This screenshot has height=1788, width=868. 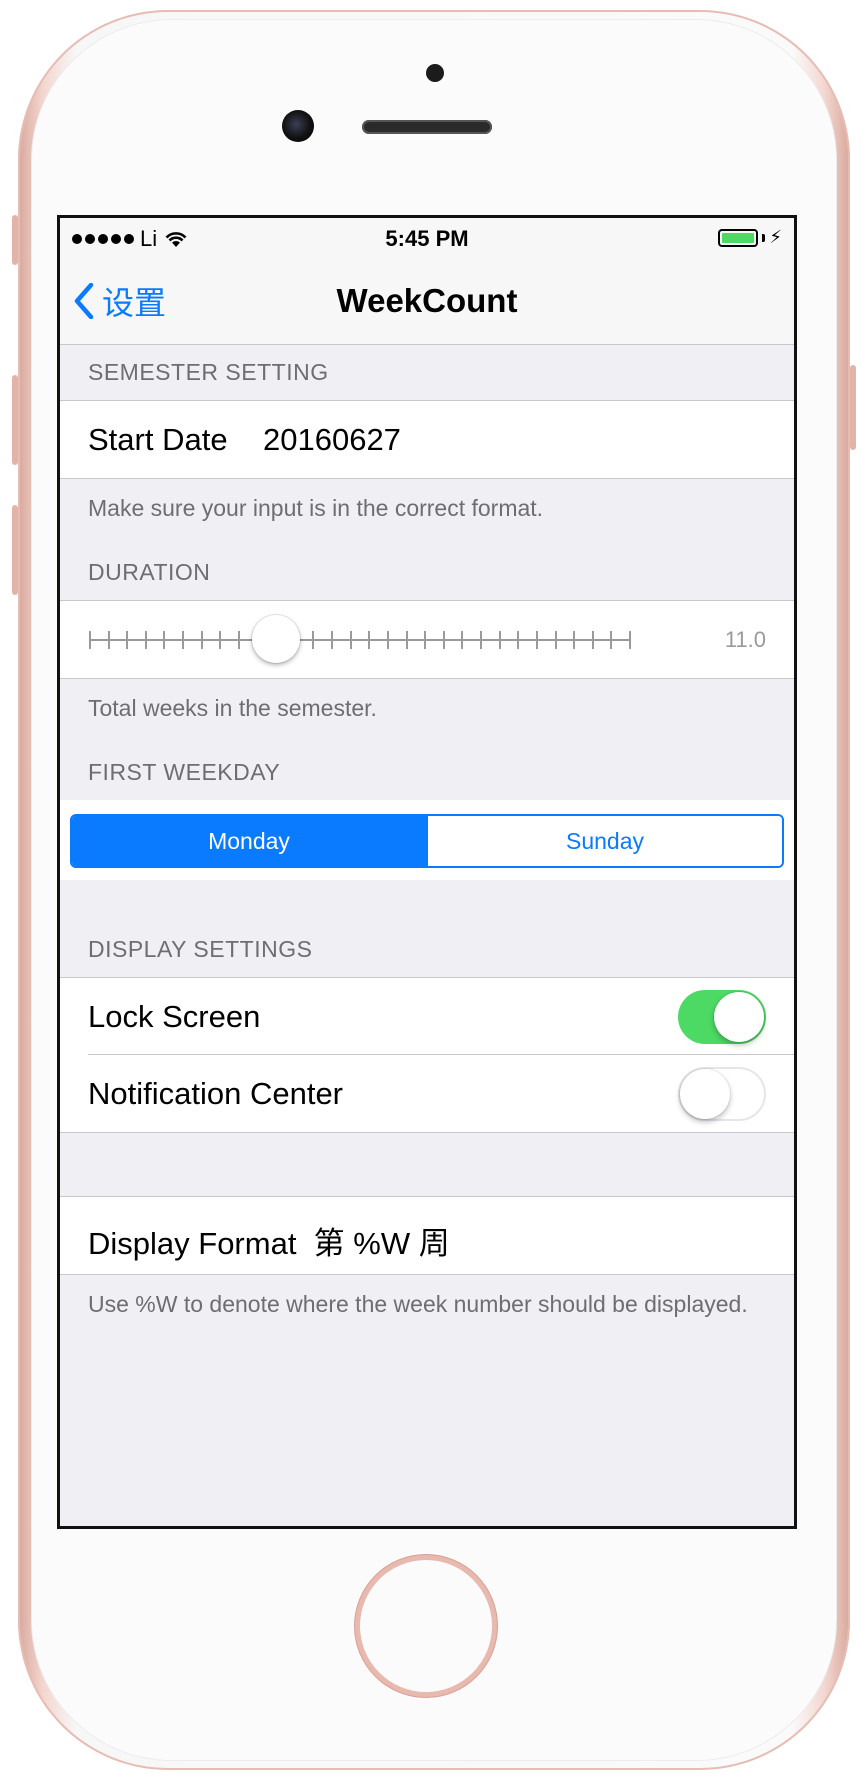 What do you see at coordinates (174, 1016) in the screenshot?
I see `lock-screen-label: Lock Screen` at bounding box center [174, 1016].